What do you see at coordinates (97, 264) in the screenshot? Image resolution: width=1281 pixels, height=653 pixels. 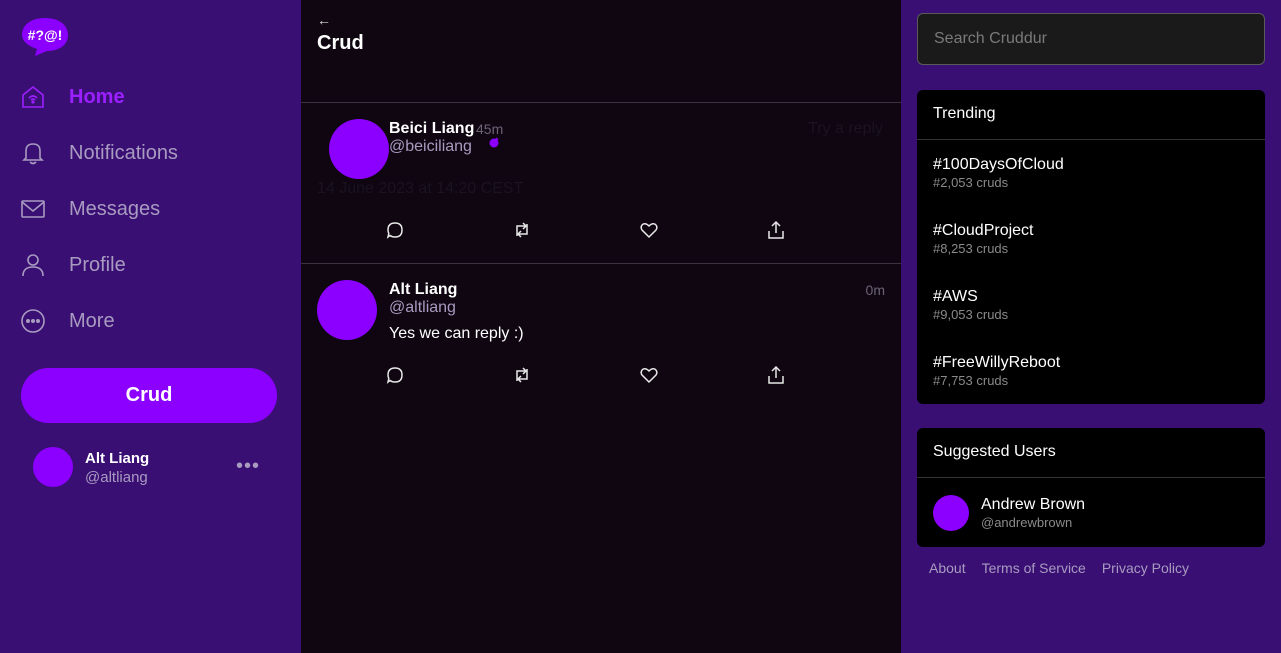 I see `nav-profile-label: Profile` at bounding box center [97, 264].